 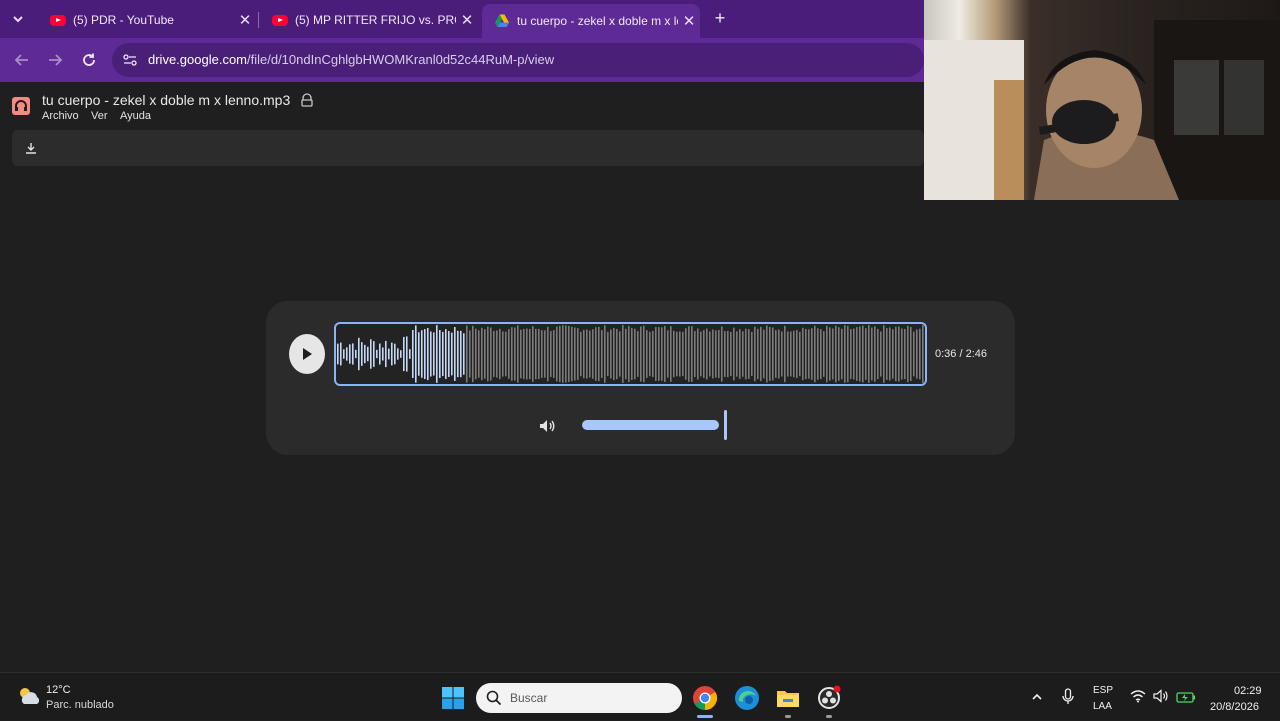 What do you see at coordinates (99, 116) in the screenshot?
I see `menu-ver: Ver` at bounding box center [99, 116].